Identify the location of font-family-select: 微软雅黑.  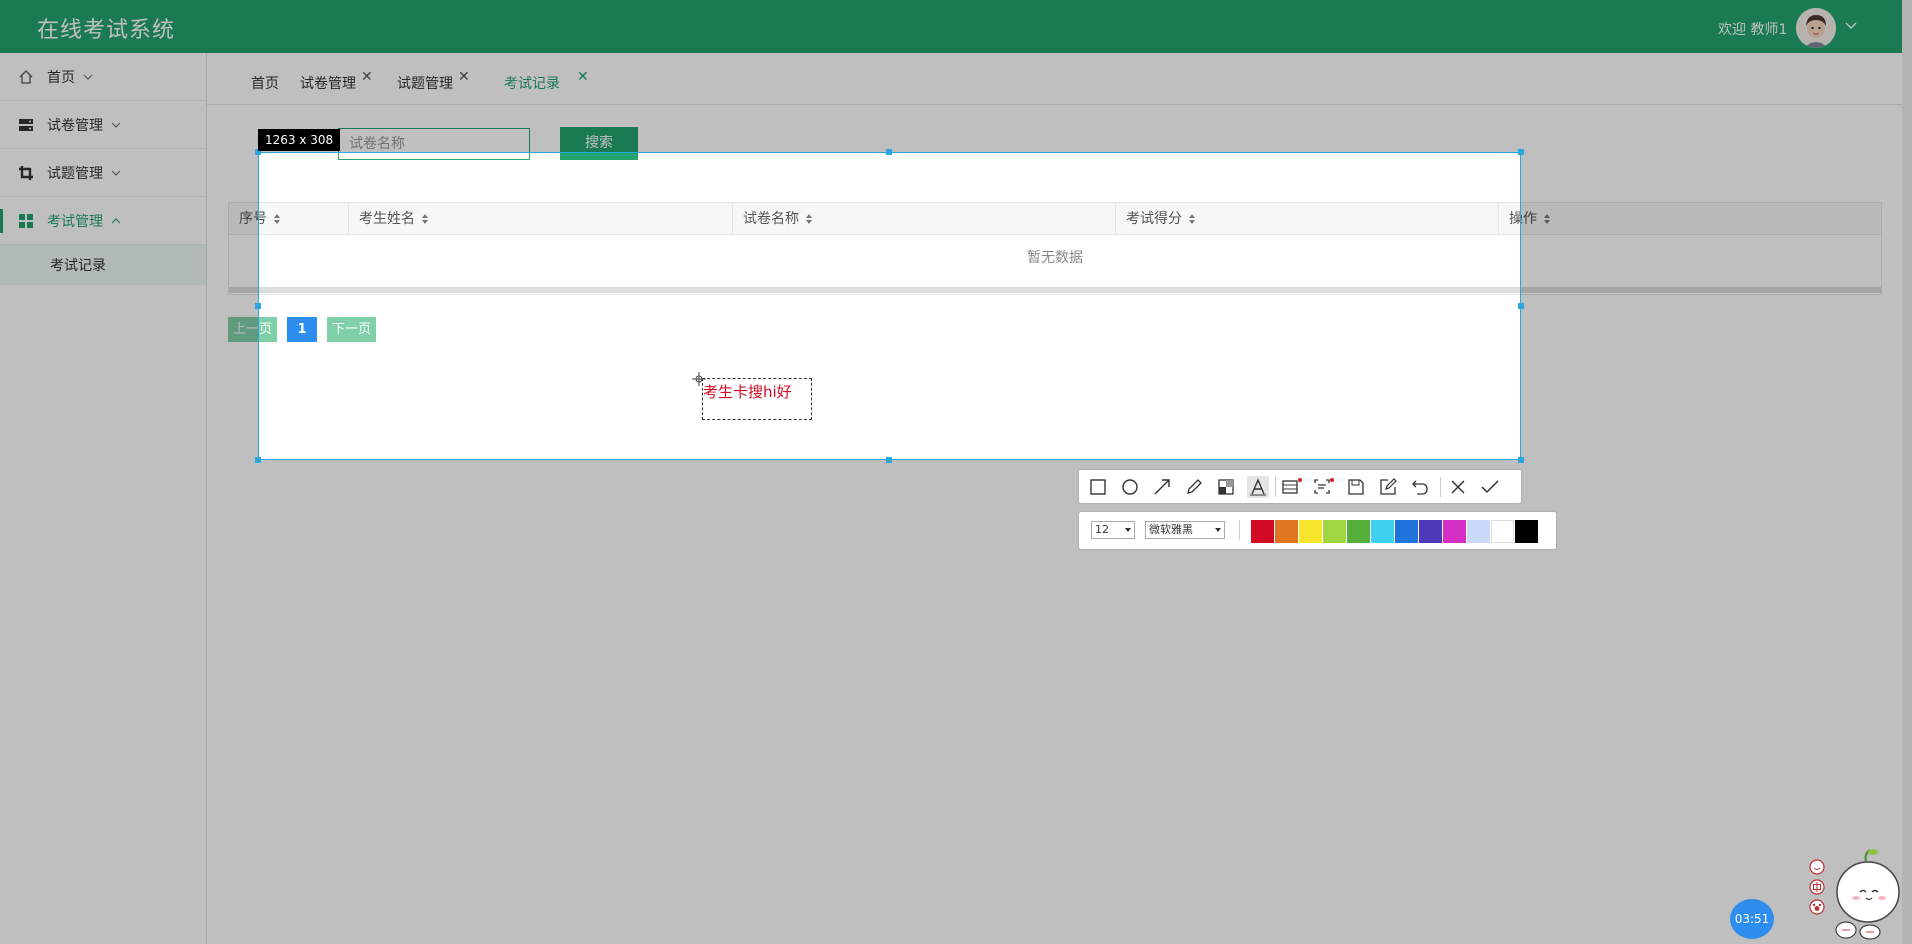
(1185, 530).